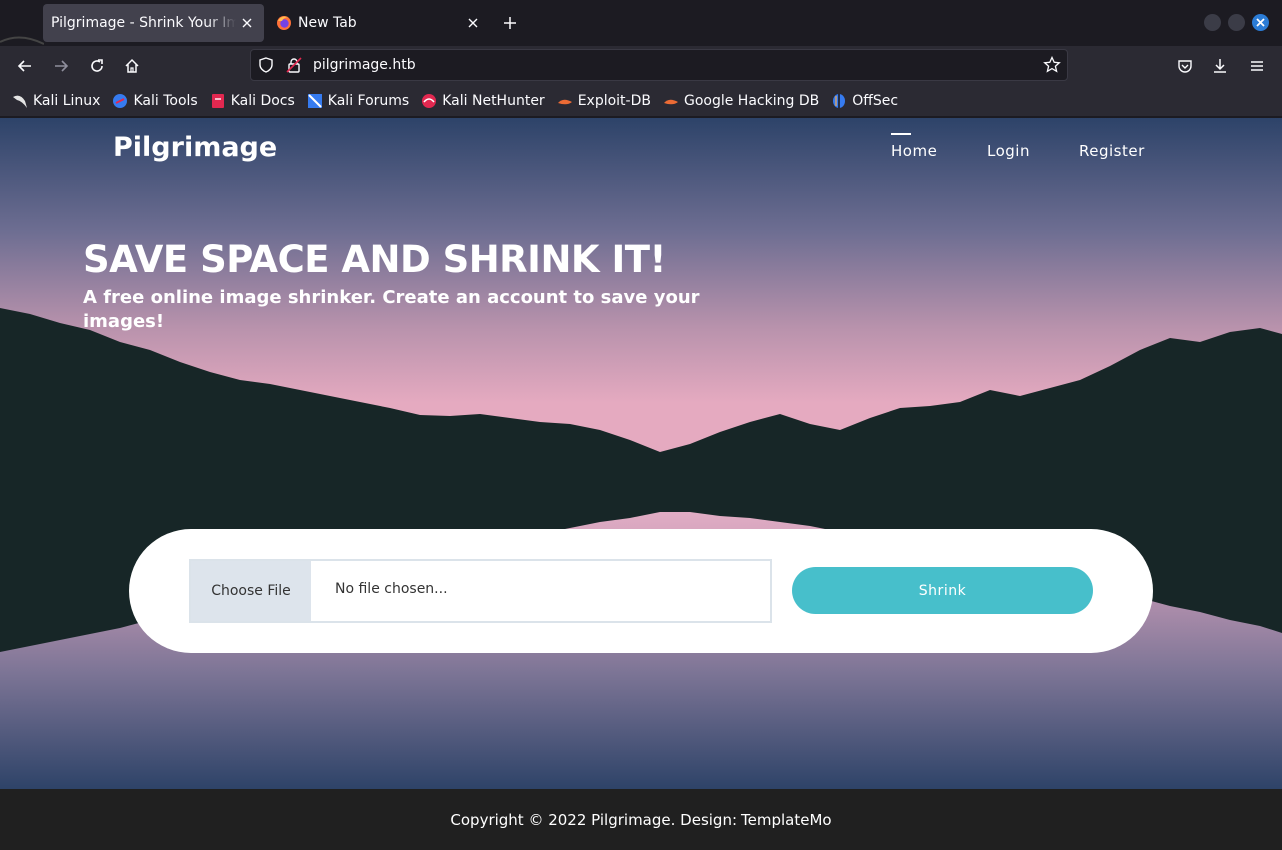 The height and width of the screenshot is (850, 1282). What do you see at coordinates (942, 590) in the screenshot?
I see `shrink-button: Shrink` at bounding box center [942, 590].